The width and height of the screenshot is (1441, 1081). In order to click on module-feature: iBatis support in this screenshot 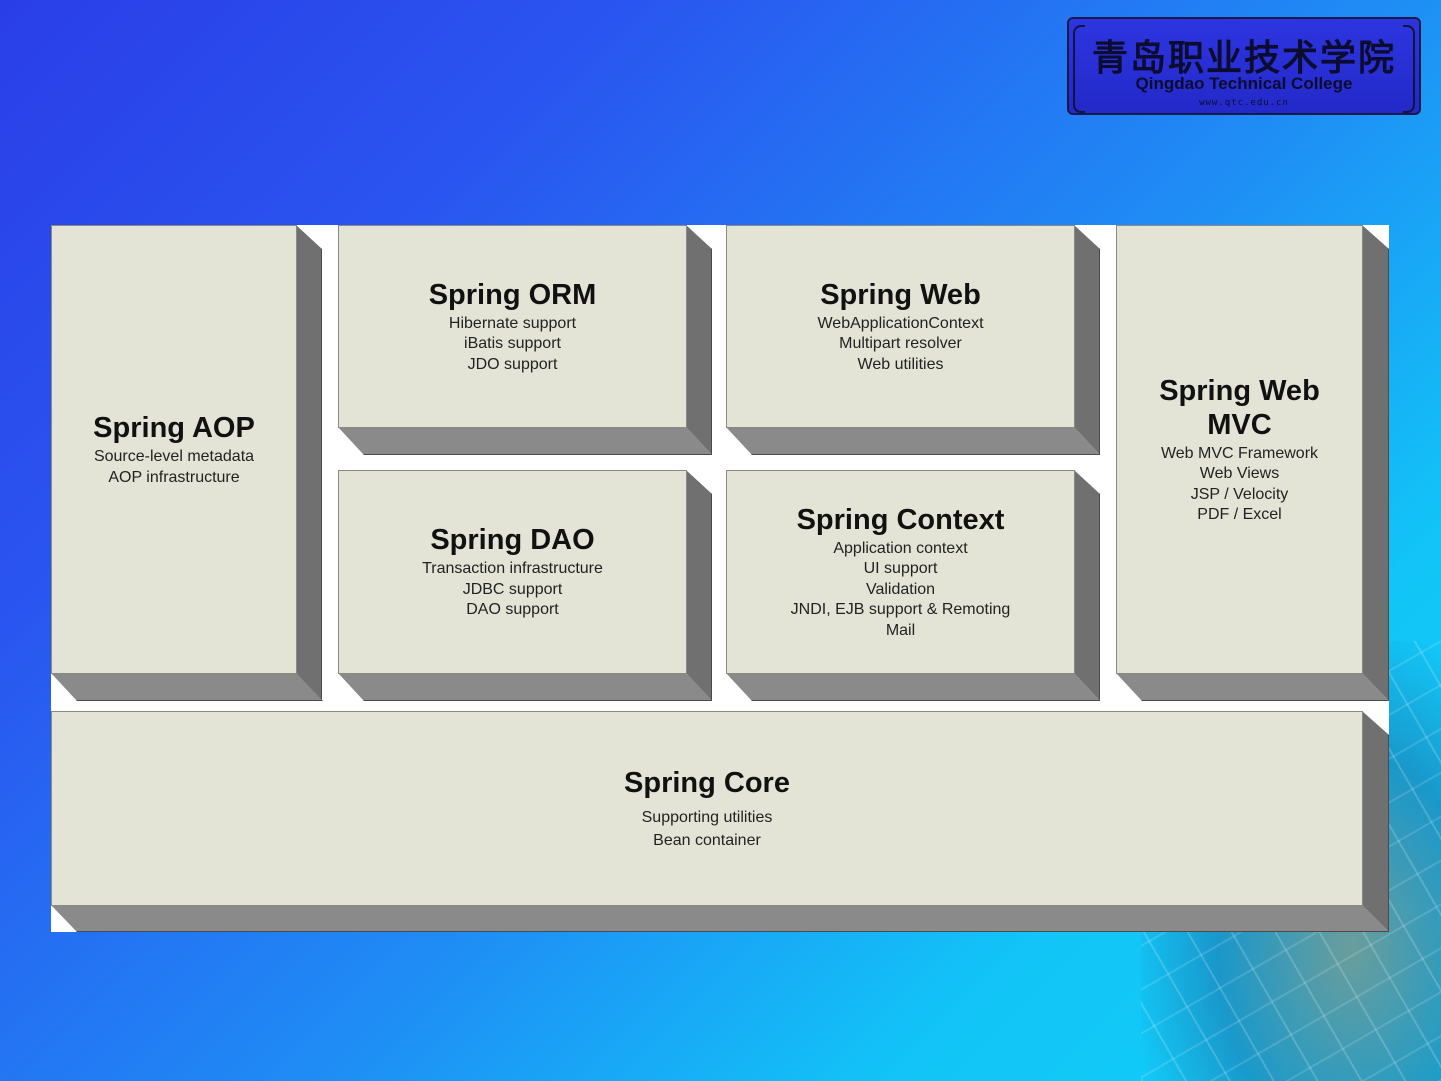, I will do `click(512, 344)`.